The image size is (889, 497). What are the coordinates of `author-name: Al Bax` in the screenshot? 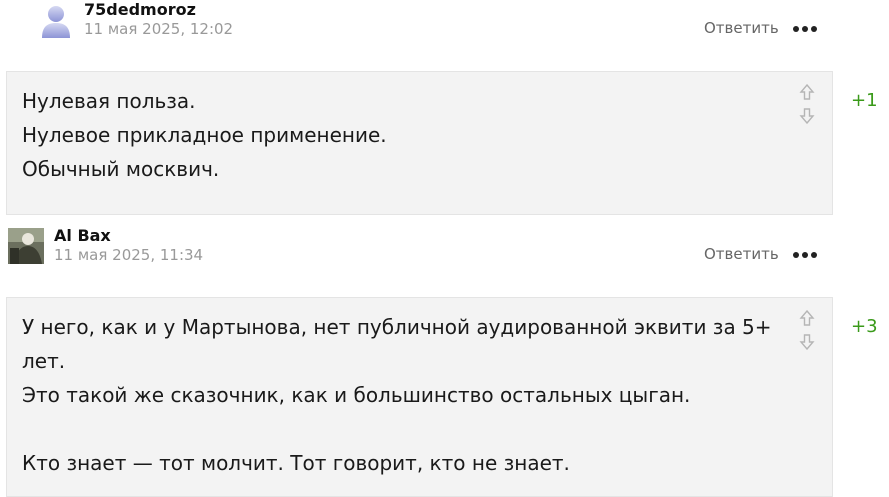 It's located at (82, 235).